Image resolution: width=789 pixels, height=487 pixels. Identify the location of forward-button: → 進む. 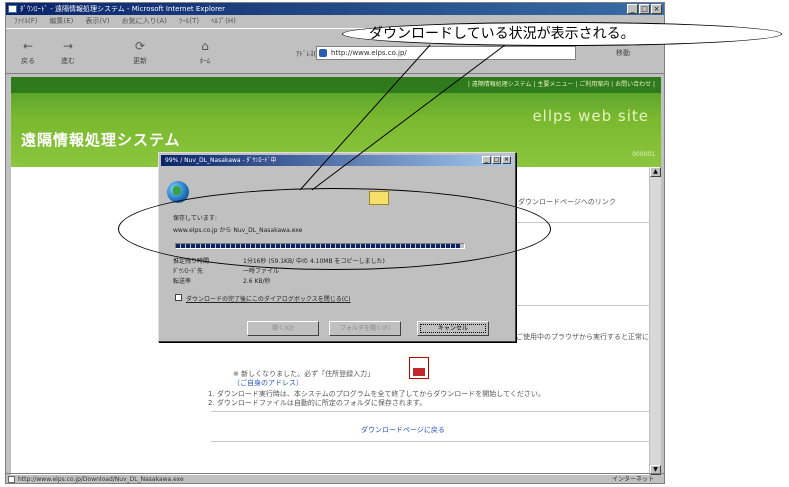
(68, 52).